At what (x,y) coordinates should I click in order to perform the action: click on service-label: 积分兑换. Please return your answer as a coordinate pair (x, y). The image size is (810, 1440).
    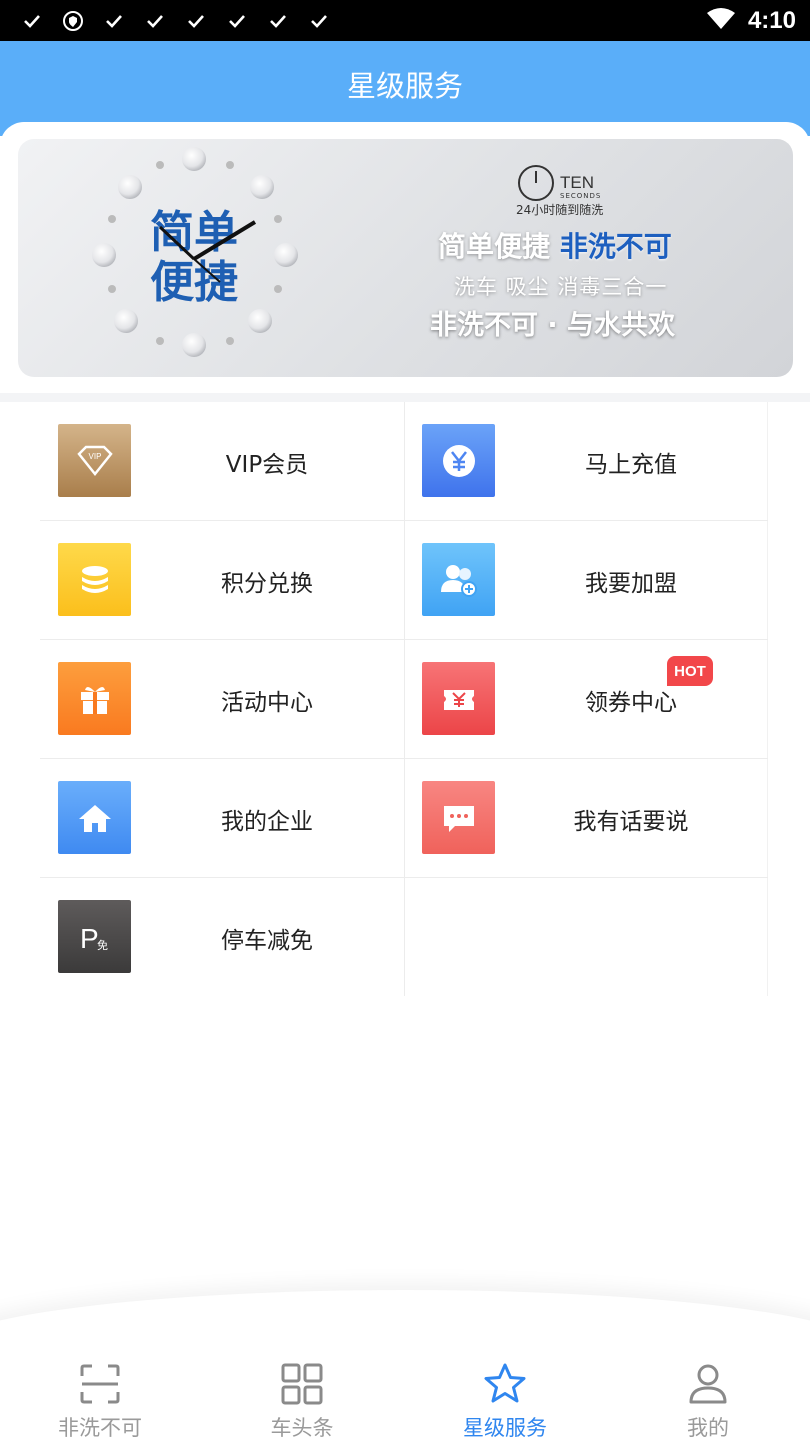
    Looking at the image, I should click on (267, 584).